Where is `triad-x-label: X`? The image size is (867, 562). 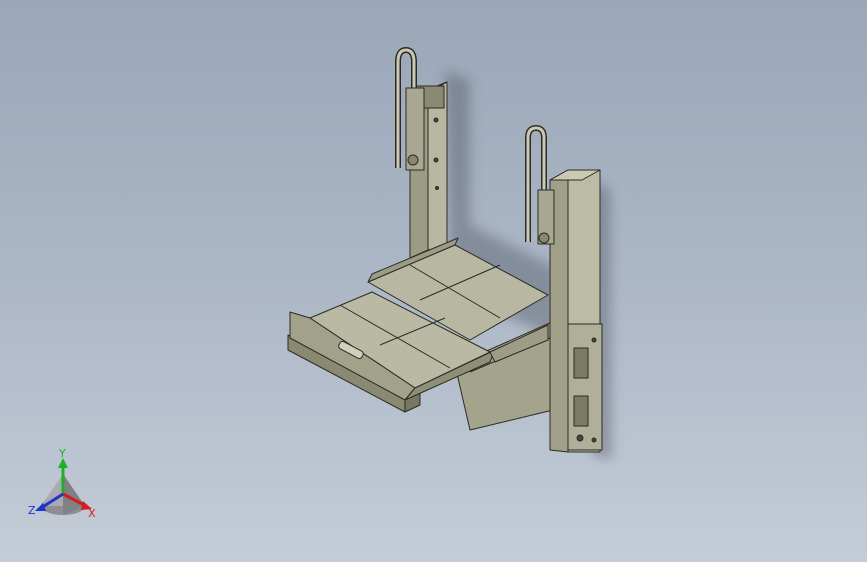 triad-x-label: X is located at coordinates (92, 513).